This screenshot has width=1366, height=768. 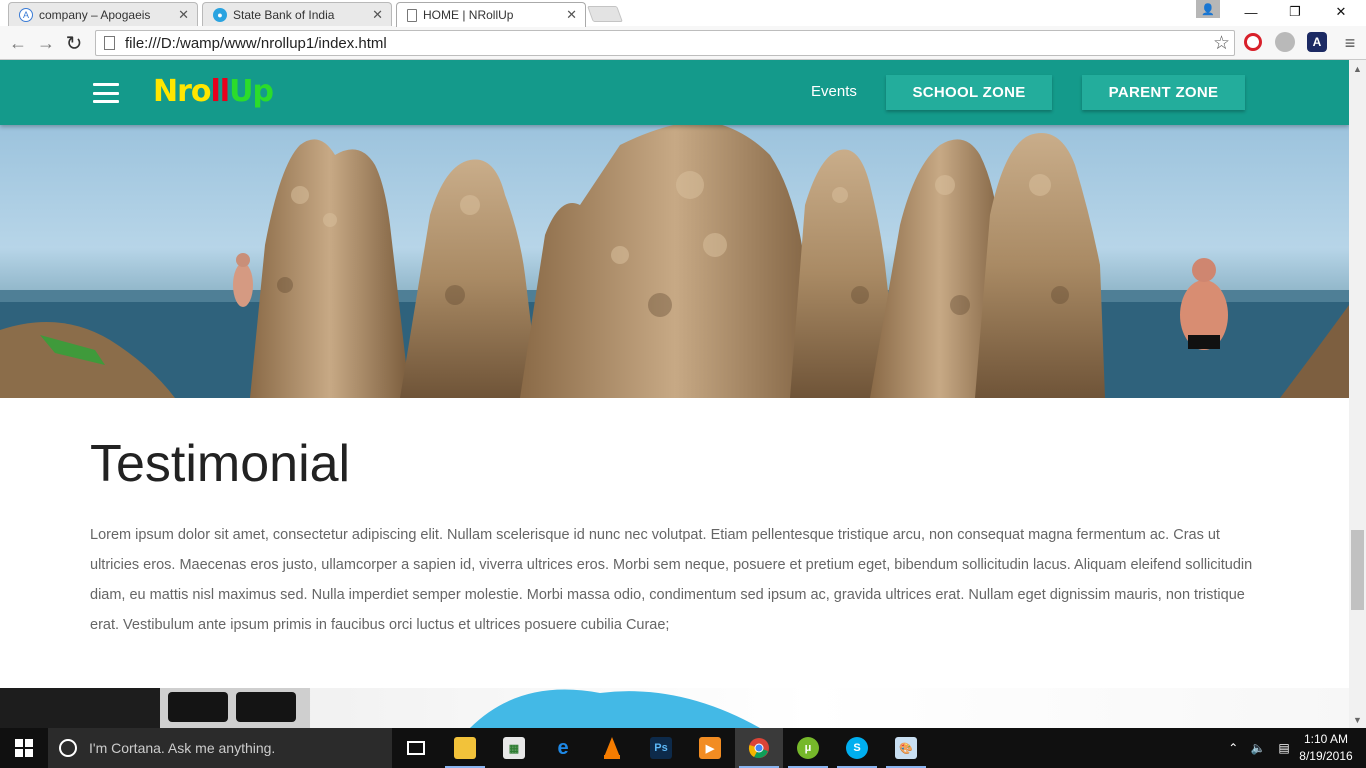 What do you see at coordinates (1326, 748) in the screenshot?
I see `system-clock: 1:10 AM 8/19/2016` at bounding box center [1326, 748].